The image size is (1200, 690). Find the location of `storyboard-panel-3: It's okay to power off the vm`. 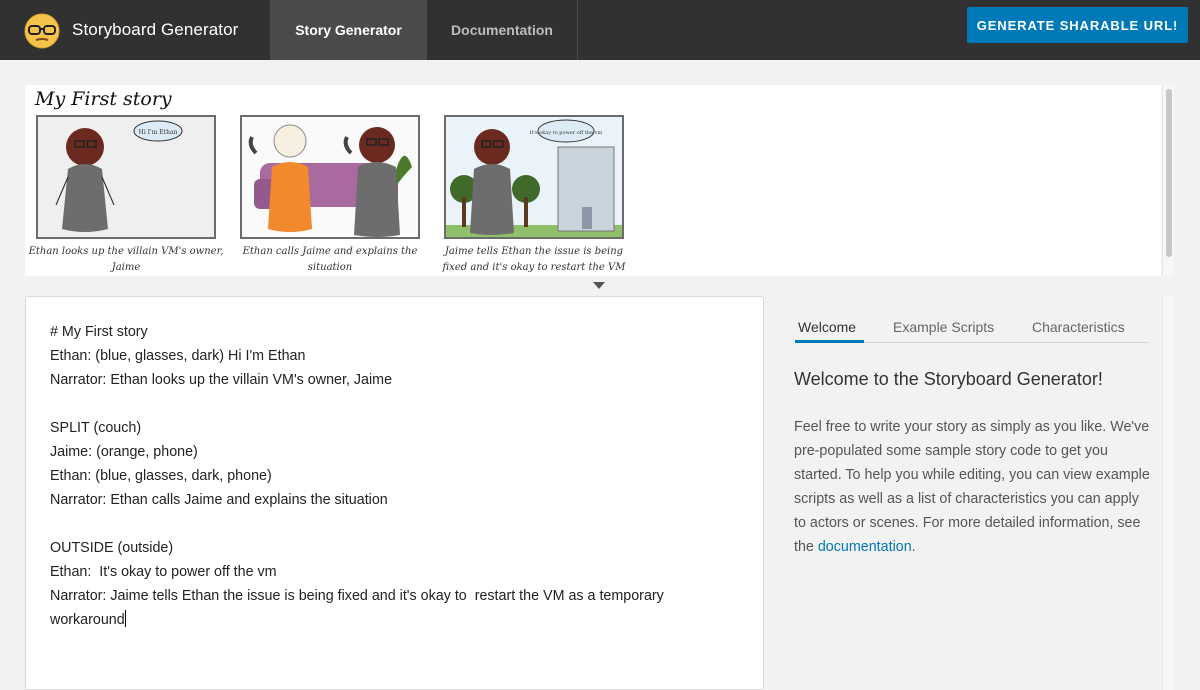

storyboard-panel-3: It's okay to power off the vm is located at coordinates (534, 177).